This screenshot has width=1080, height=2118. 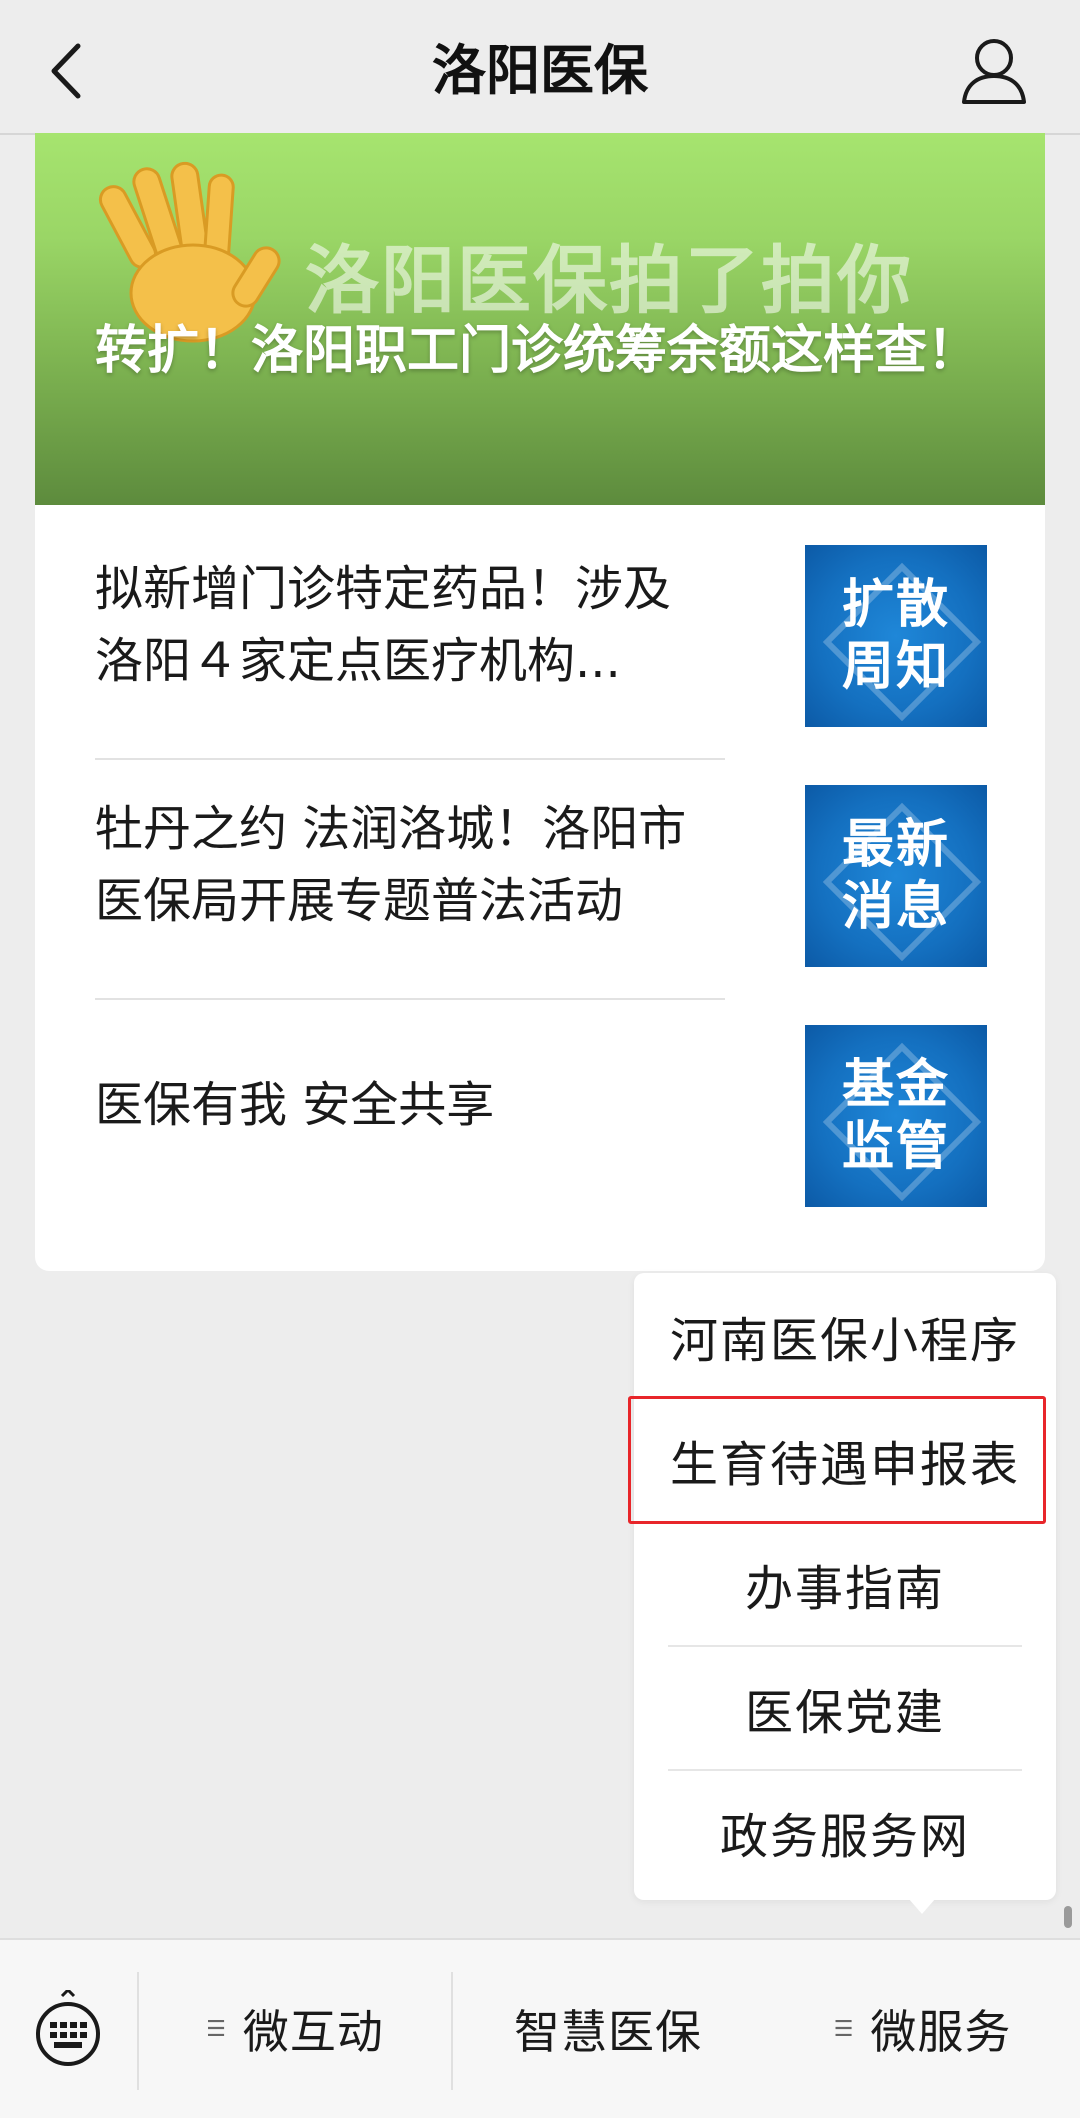 I want to click on article-item: 拟新增门诊特定药品！涉及洛阳４家定点医疗机构... 扩散 周知, so click(x=540, y=625).